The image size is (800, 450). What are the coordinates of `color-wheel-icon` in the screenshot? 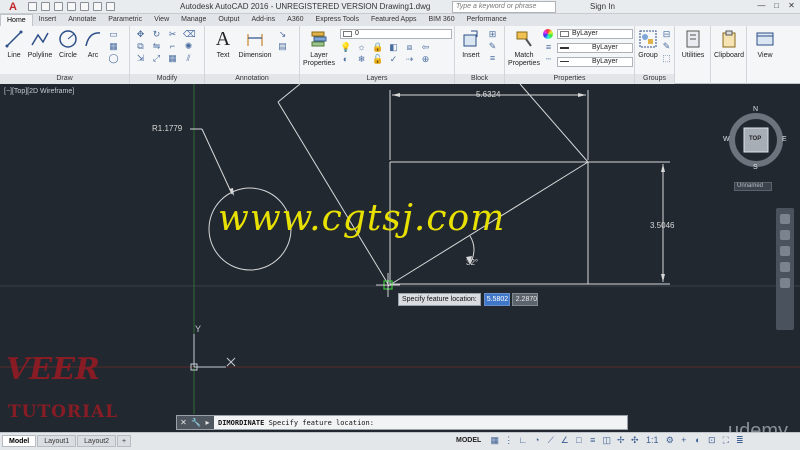 It's located at (548, 34).